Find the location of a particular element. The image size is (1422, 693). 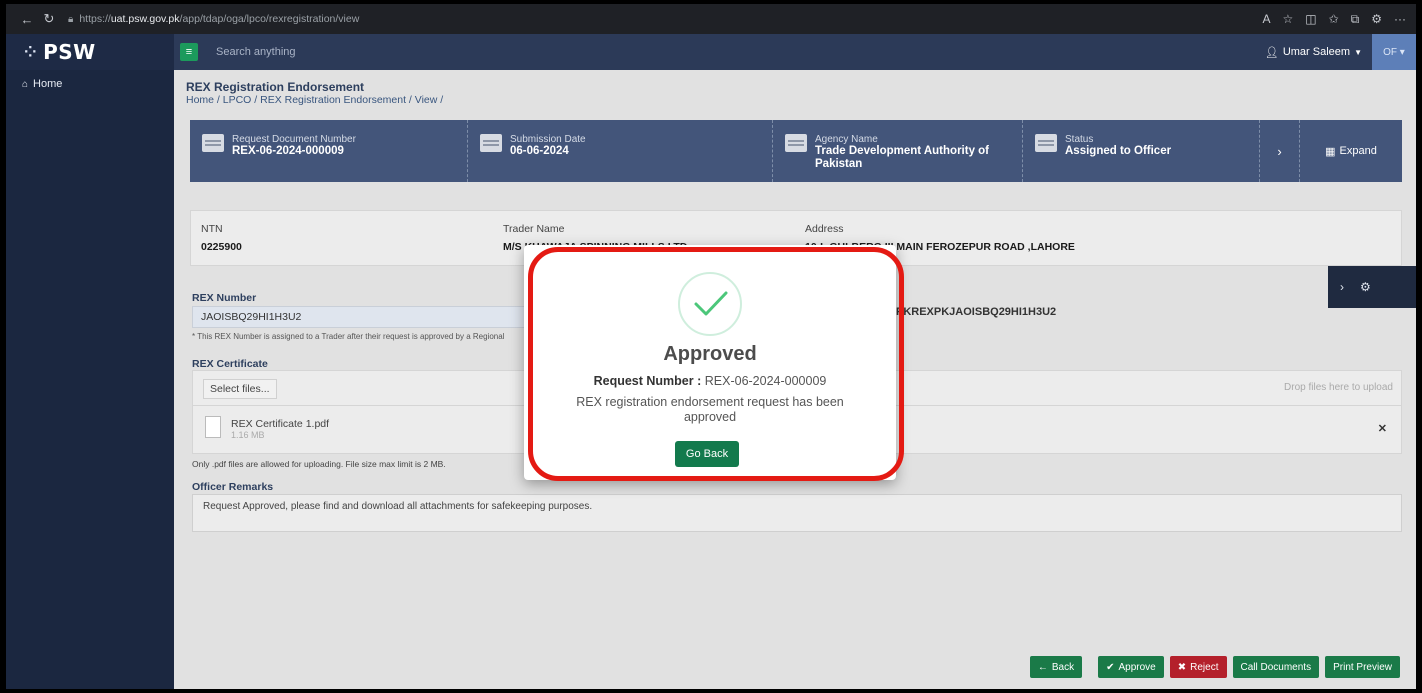

search-input: Search anything is located at coordinates (256, 52).